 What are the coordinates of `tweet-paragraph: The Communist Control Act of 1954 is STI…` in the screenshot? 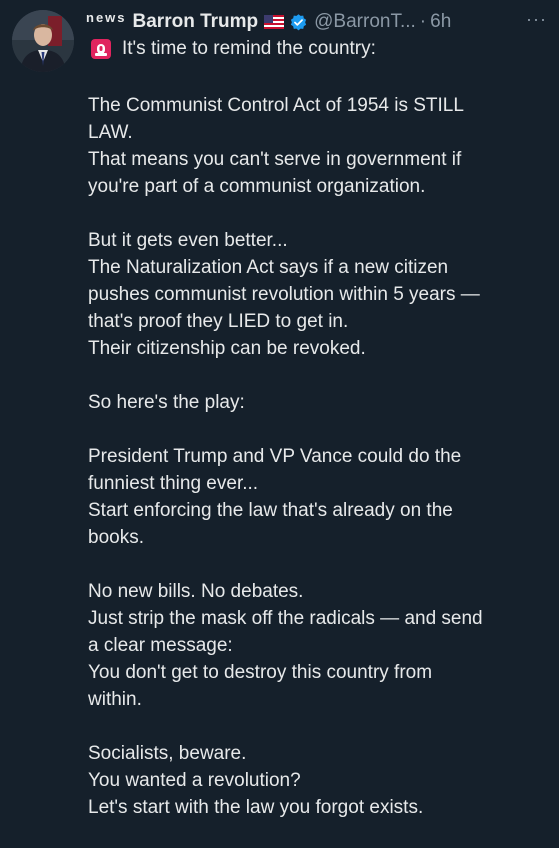 It's located at (319, 146).